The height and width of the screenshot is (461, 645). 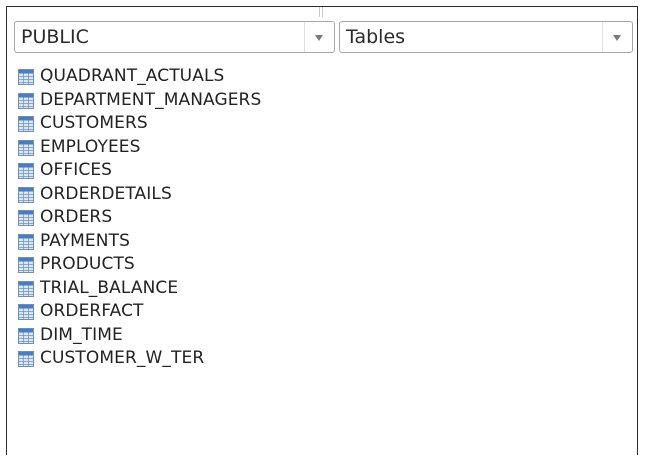 What do you see at coordinates (151, 99) in the screenshot?
I see `table-name: DEPARTMENT_MANAGERS` at bounding box center [151, 99].